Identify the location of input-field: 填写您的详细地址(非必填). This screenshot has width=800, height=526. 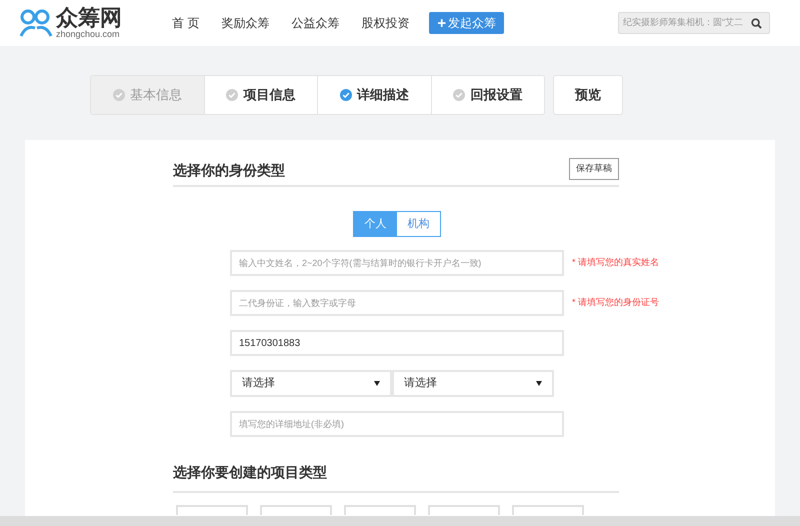
(397, 424).